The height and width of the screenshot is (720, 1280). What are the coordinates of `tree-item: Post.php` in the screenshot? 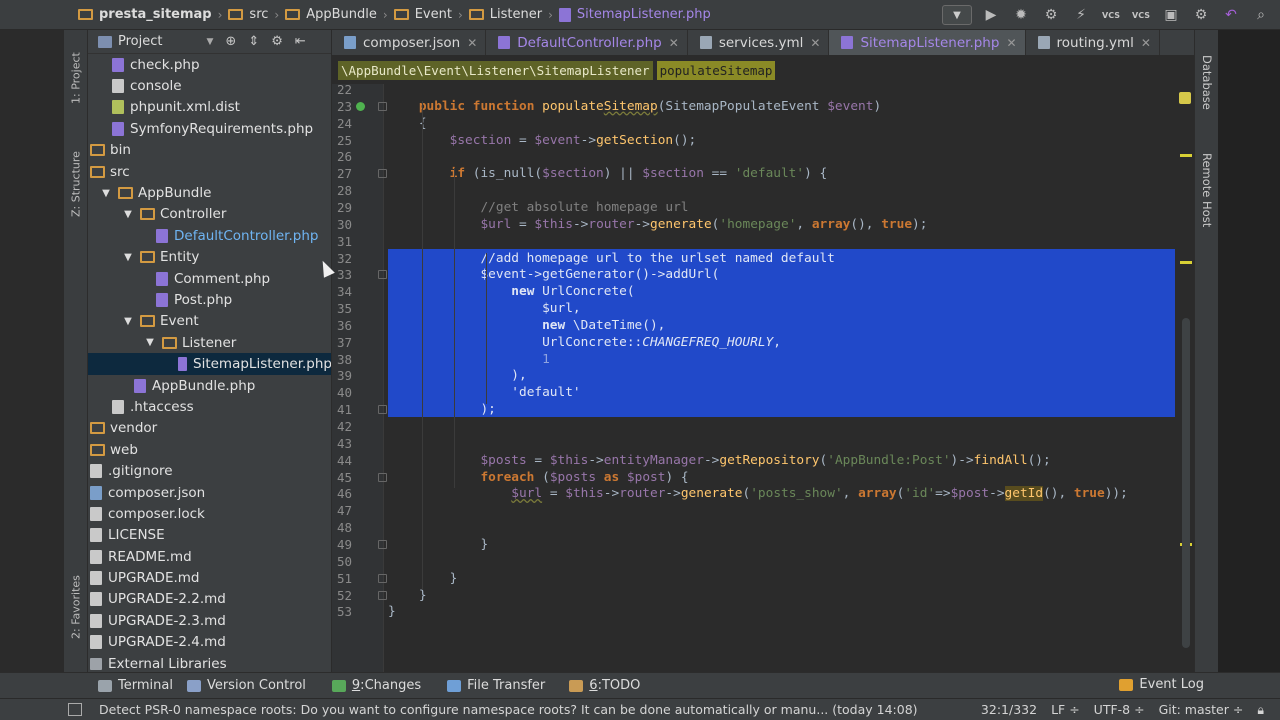 It's located at (209, 299).